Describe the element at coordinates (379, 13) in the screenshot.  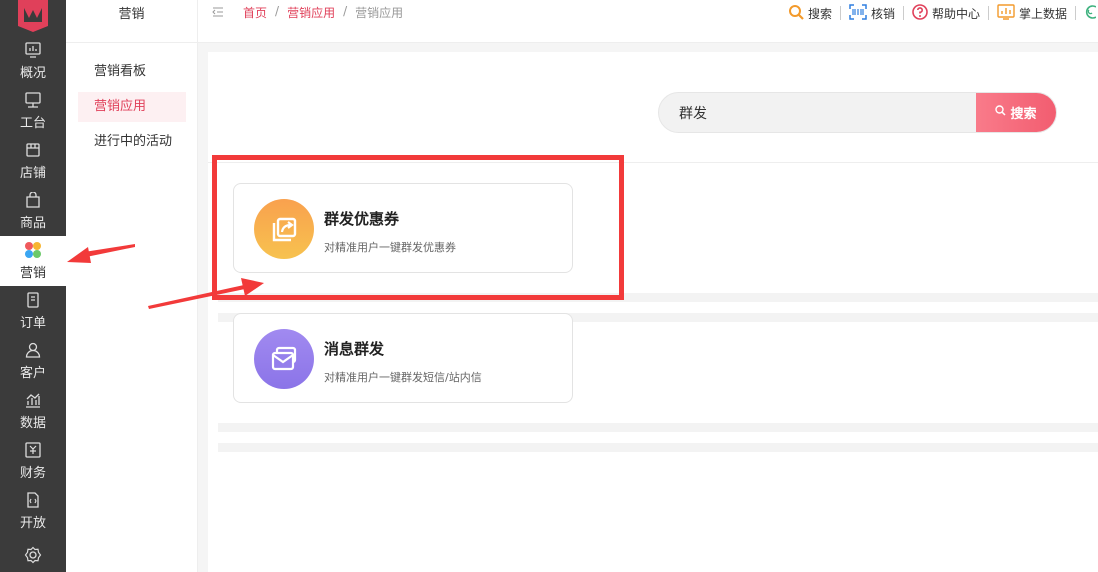
I see `breadcrumb-current: 营销应用` at that location.